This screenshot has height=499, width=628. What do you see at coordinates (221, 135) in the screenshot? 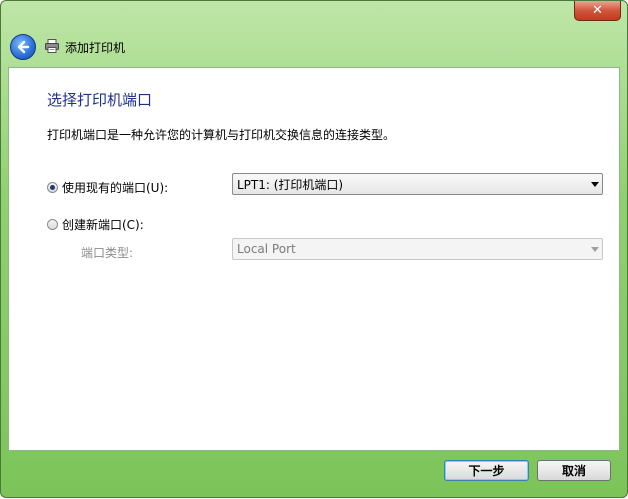
I see `page-description: 打印机端口是一种允许您的计算机与打印机交换信息的连接类型。` at bounding box center [221, 135].